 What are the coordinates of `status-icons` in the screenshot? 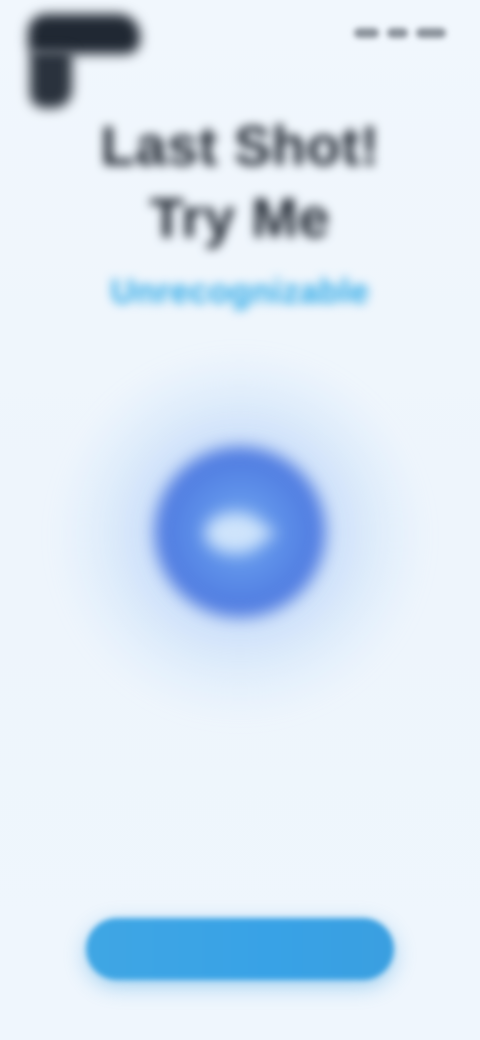 It's located at (399, 33).